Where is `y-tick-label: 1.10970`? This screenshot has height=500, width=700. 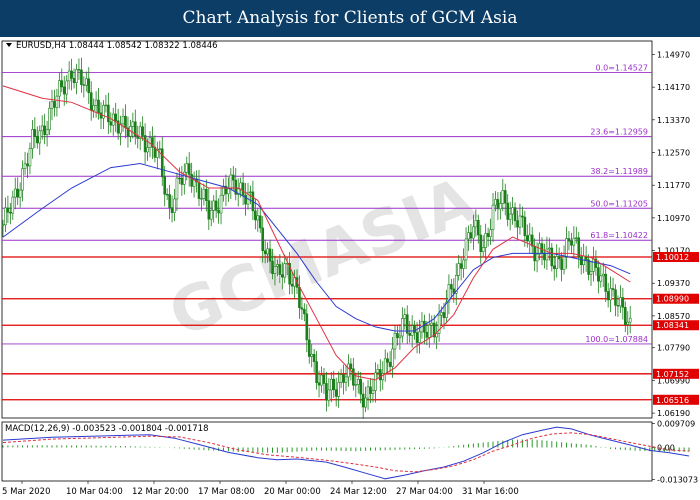 y-tick-label: 1.10970 is located at coordinates (673, 218).